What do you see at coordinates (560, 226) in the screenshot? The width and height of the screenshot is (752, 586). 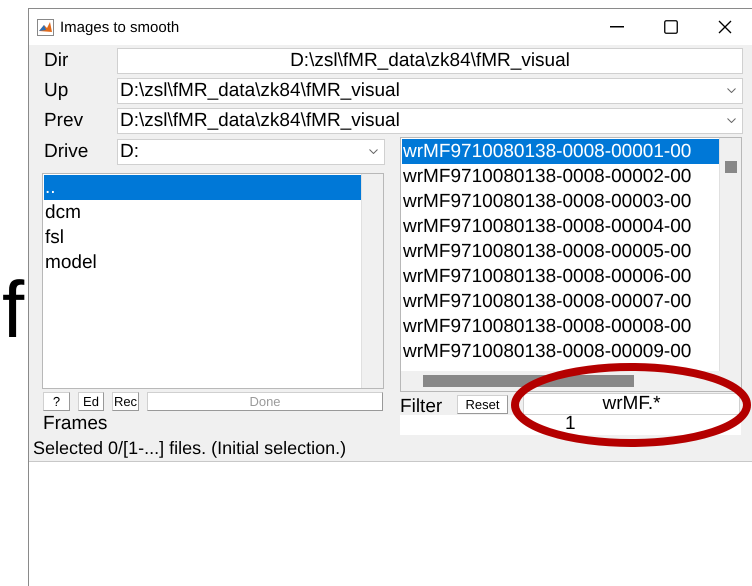 I see `file-item: wrMF9710080138-0008-00004-00` at bounding box center [560, 226].